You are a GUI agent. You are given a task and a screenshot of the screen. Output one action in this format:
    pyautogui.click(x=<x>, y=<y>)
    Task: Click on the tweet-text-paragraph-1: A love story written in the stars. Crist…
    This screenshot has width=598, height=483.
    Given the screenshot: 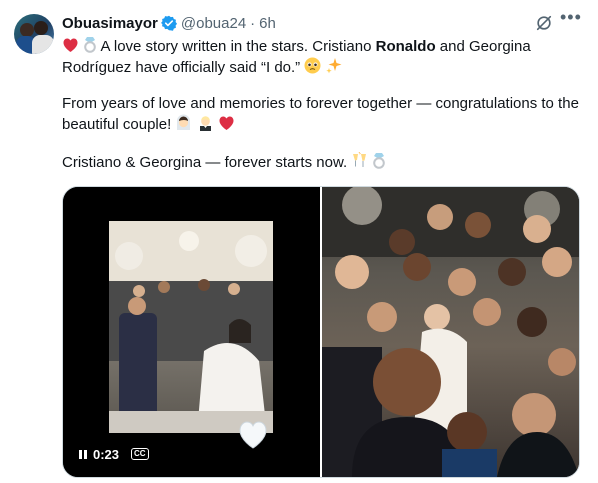 What is the action you would take?
    pyautogui.click(x=322, y=57)
    